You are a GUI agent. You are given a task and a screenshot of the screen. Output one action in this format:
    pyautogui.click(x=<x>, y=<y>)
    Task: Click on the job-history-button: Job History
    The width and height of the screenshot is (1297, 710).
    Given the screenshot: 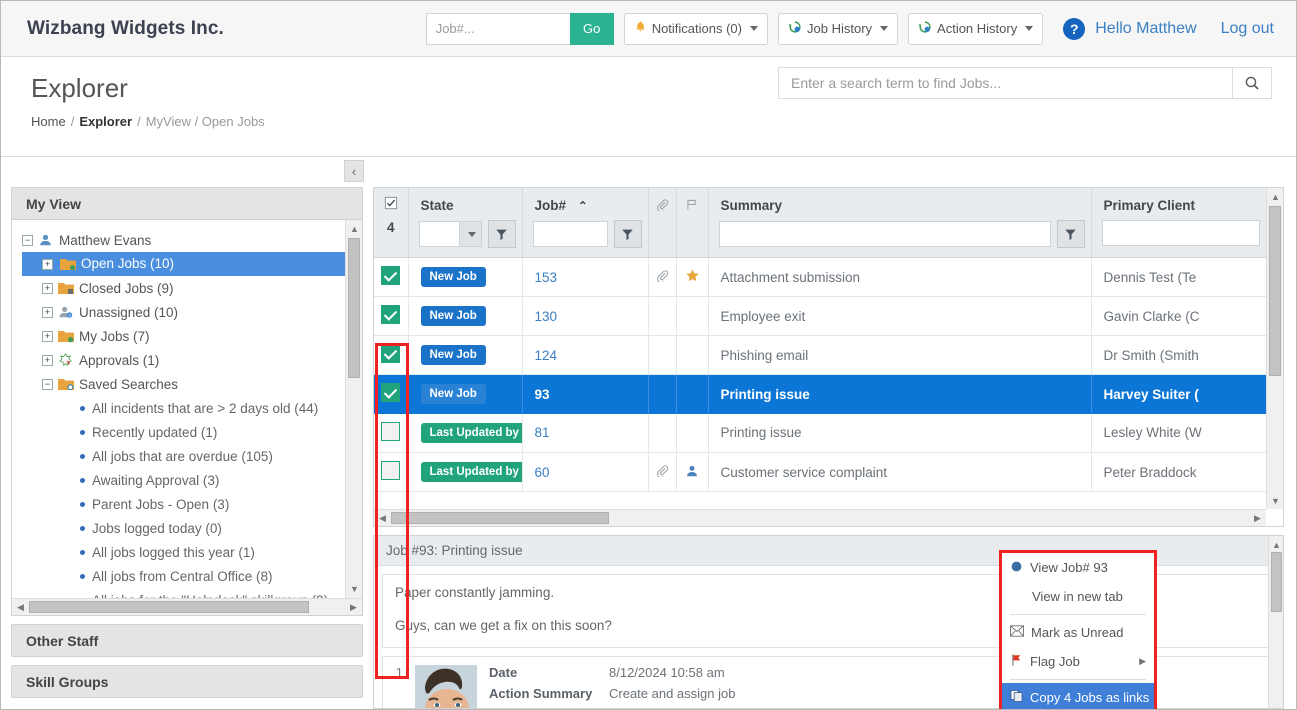 What is the action you would take?
    pyautogui.click(x=838, y=28)
    